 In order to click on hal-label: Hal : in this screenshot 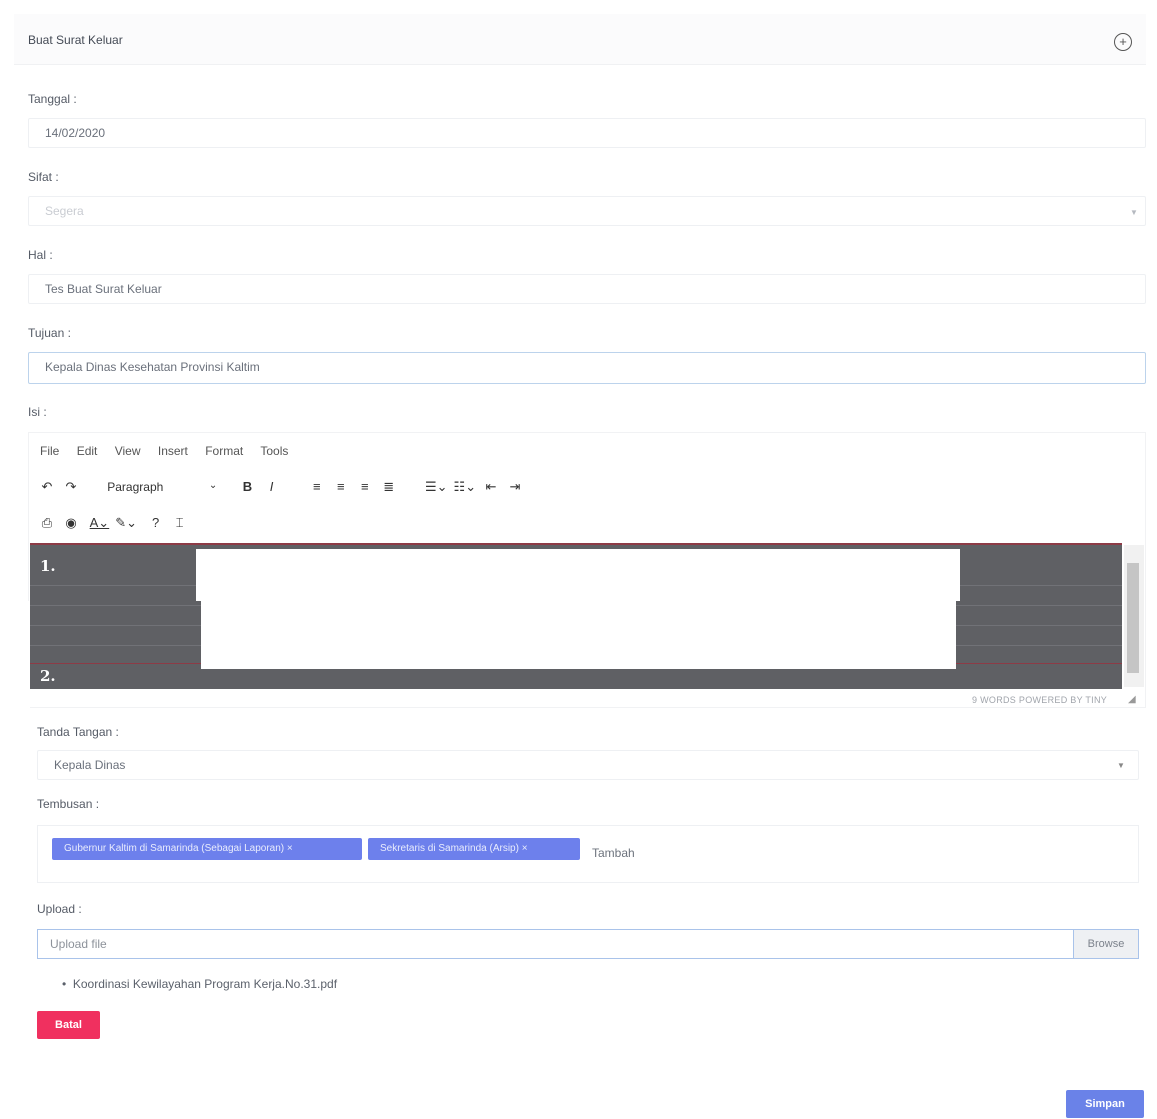, I will do `click(40, 255)`.